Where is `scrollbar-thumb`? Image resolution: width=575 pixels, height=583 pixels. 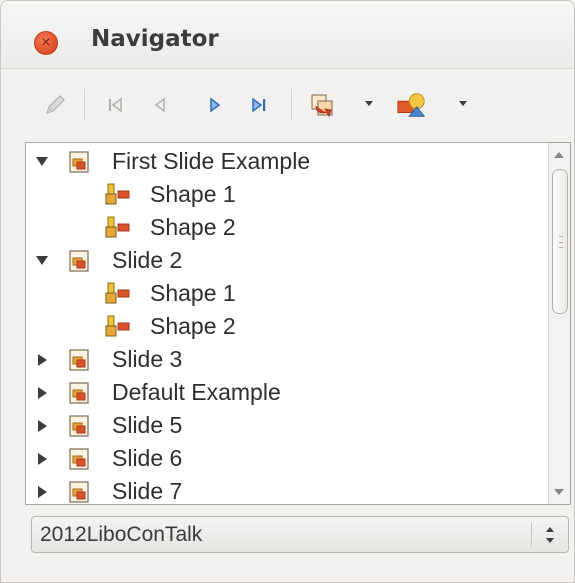 scrollbar-thumb is located at coordinates (560, 241).